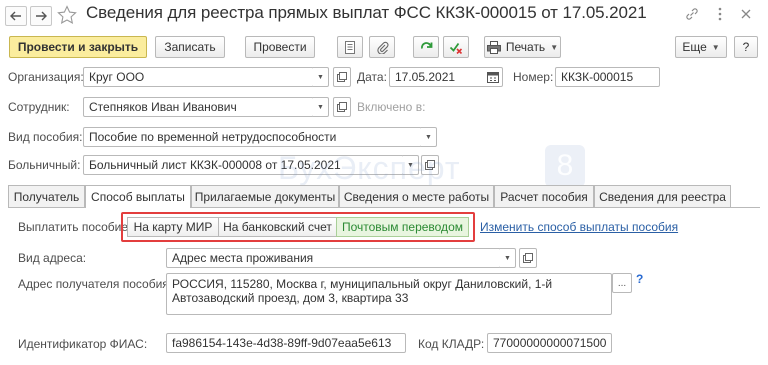  Describe the element at coordinates (493, 47) in the screenshot. I see `printer-icon` at that location.